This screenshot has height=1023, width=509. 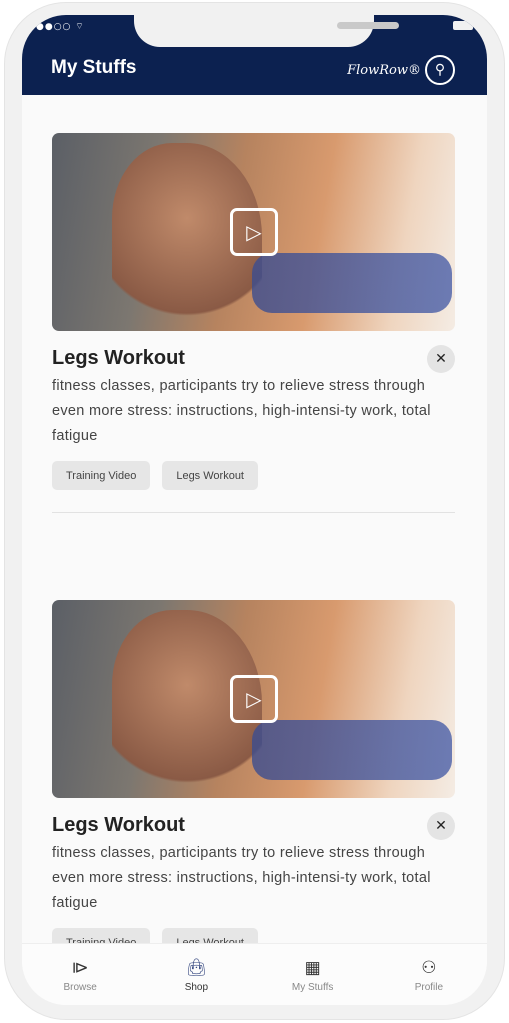 I want to click on bottom-nav: ⧐ Browse 👜︎ Shop ▦ My Stuffs ⚇ Profile, so click(x=254, y=974).